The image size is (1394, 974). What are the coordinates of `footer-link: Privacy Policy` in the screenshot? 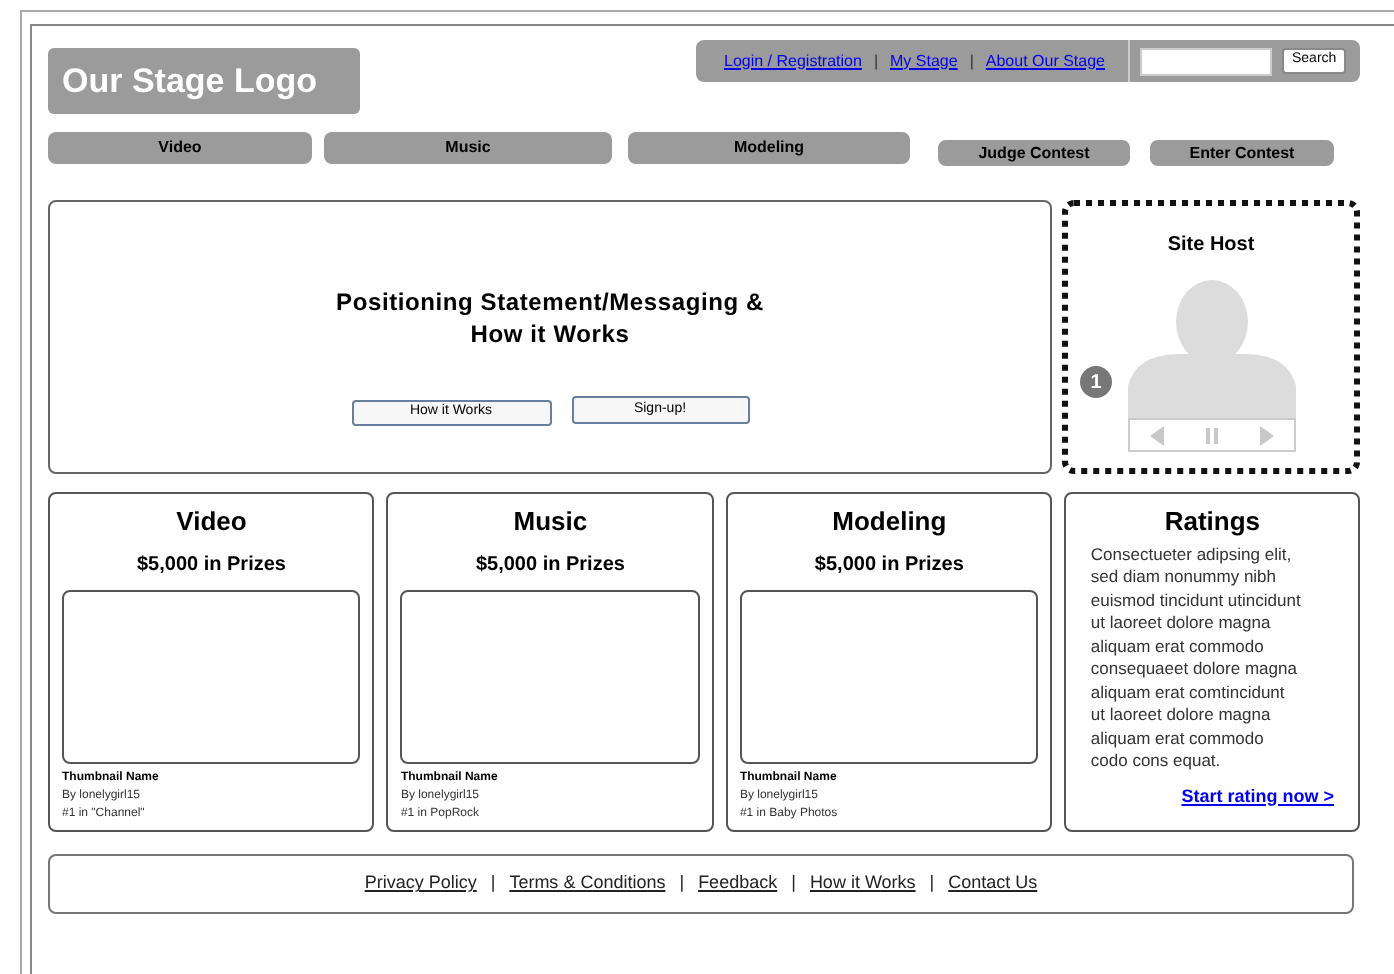 It's located at (420, 884).